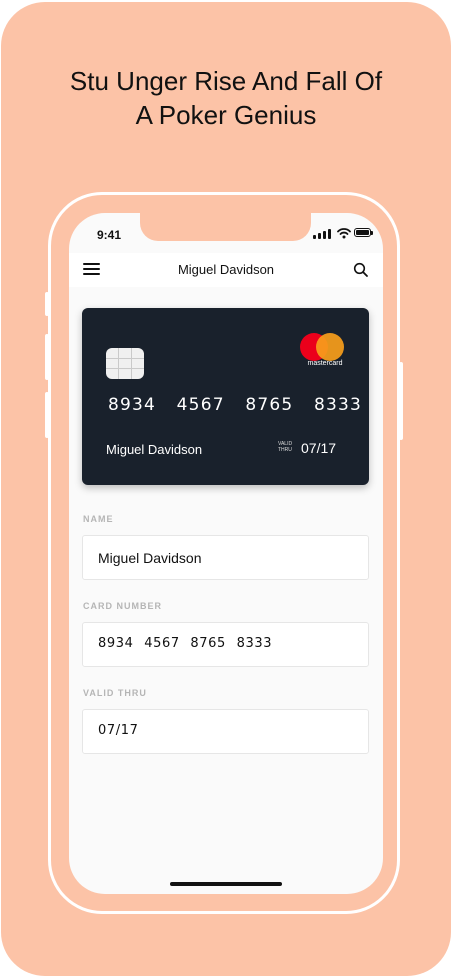 The image size is (452, 978). I want to click on menu-icon, so click(91, 269).